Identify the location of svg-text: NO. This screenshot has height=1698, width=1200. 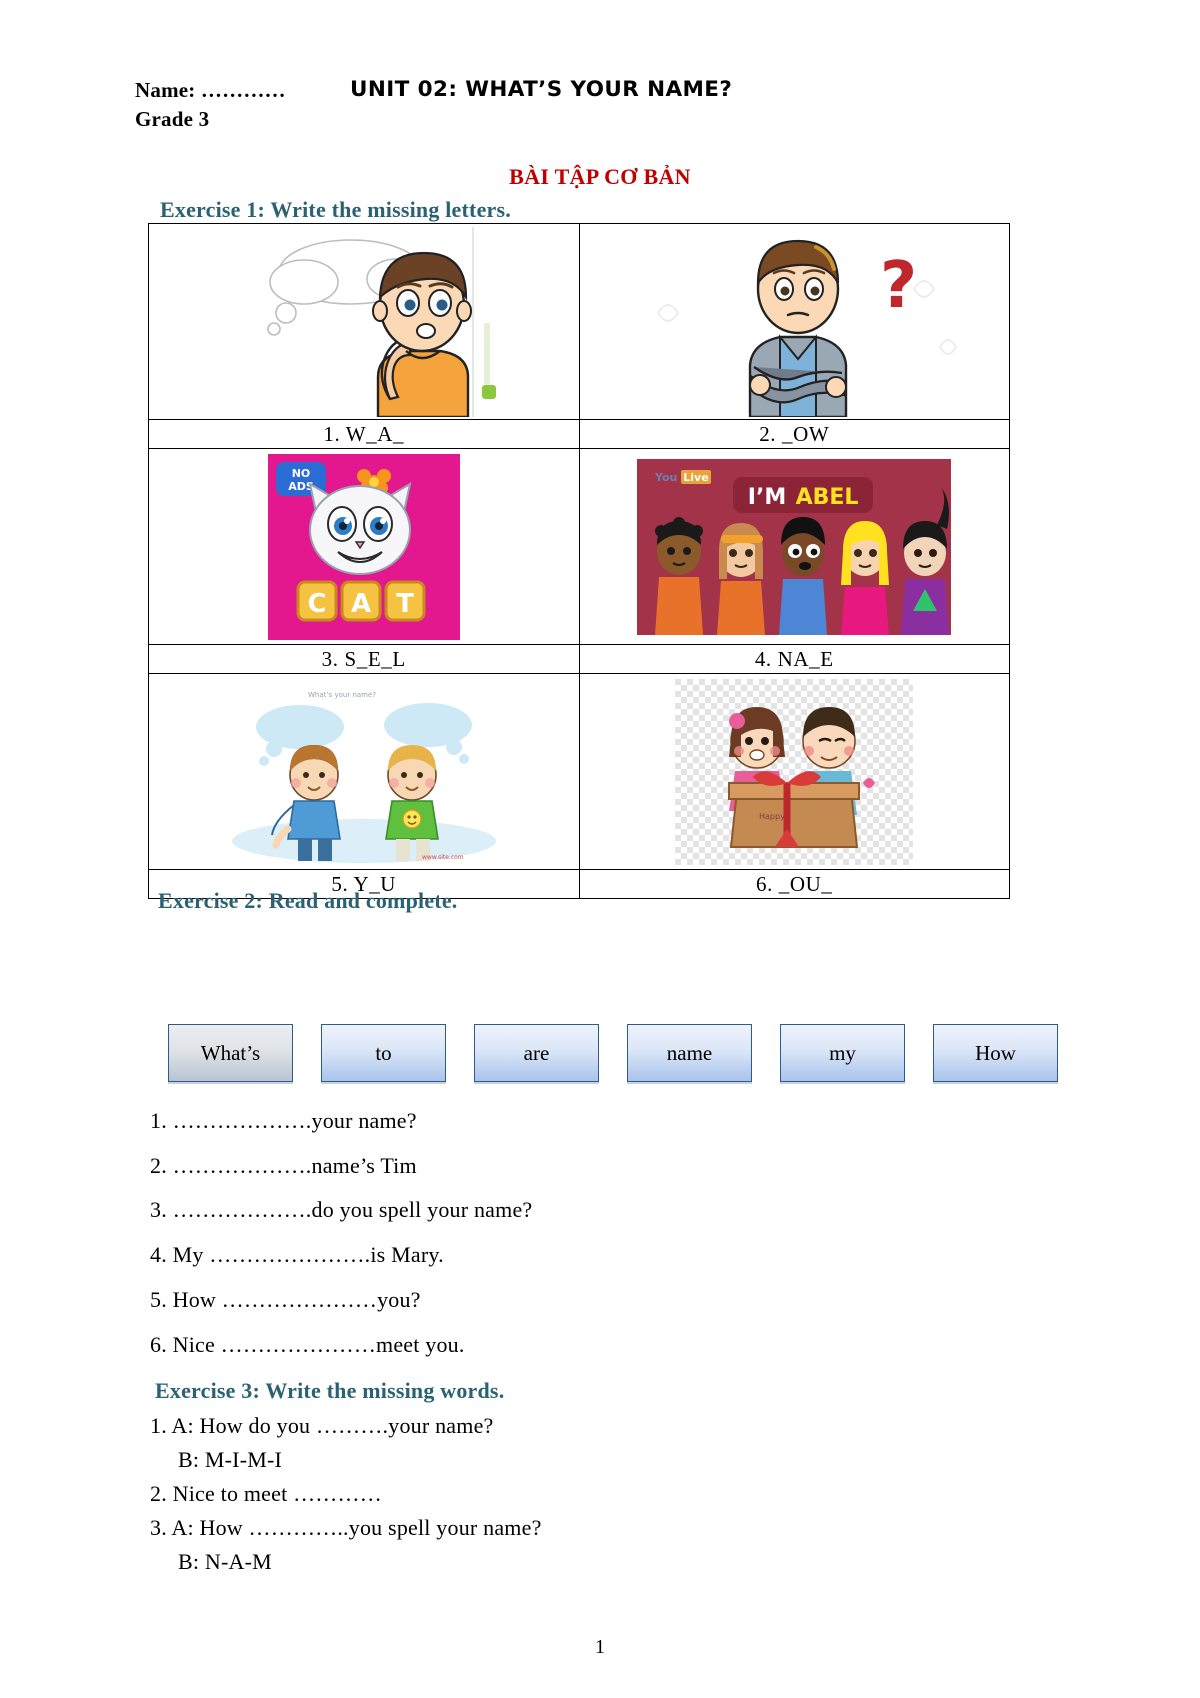
(300, 473).